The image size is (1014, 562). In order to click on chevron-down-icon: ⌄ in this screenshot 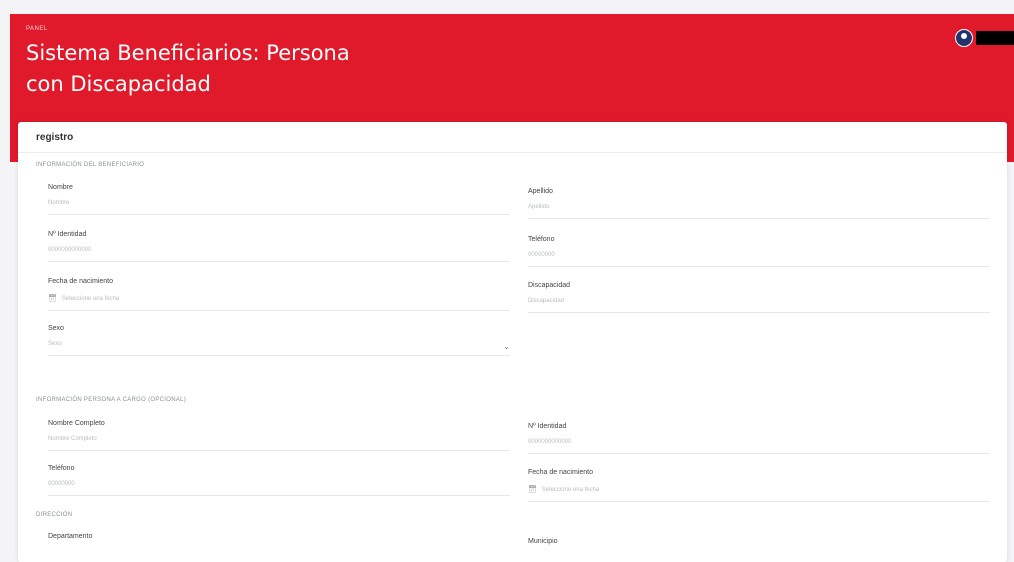, I will do `click(506, 346)`.